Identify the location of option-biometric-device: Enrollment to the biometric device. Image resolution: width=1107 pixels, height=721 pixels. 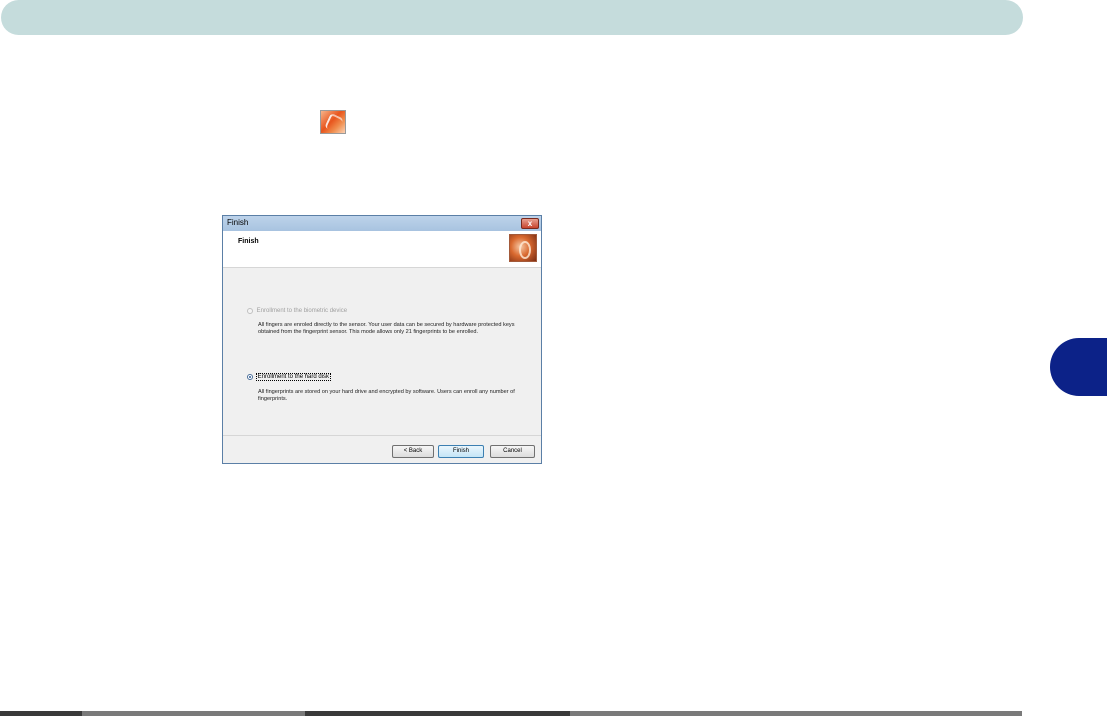
(297, 311).